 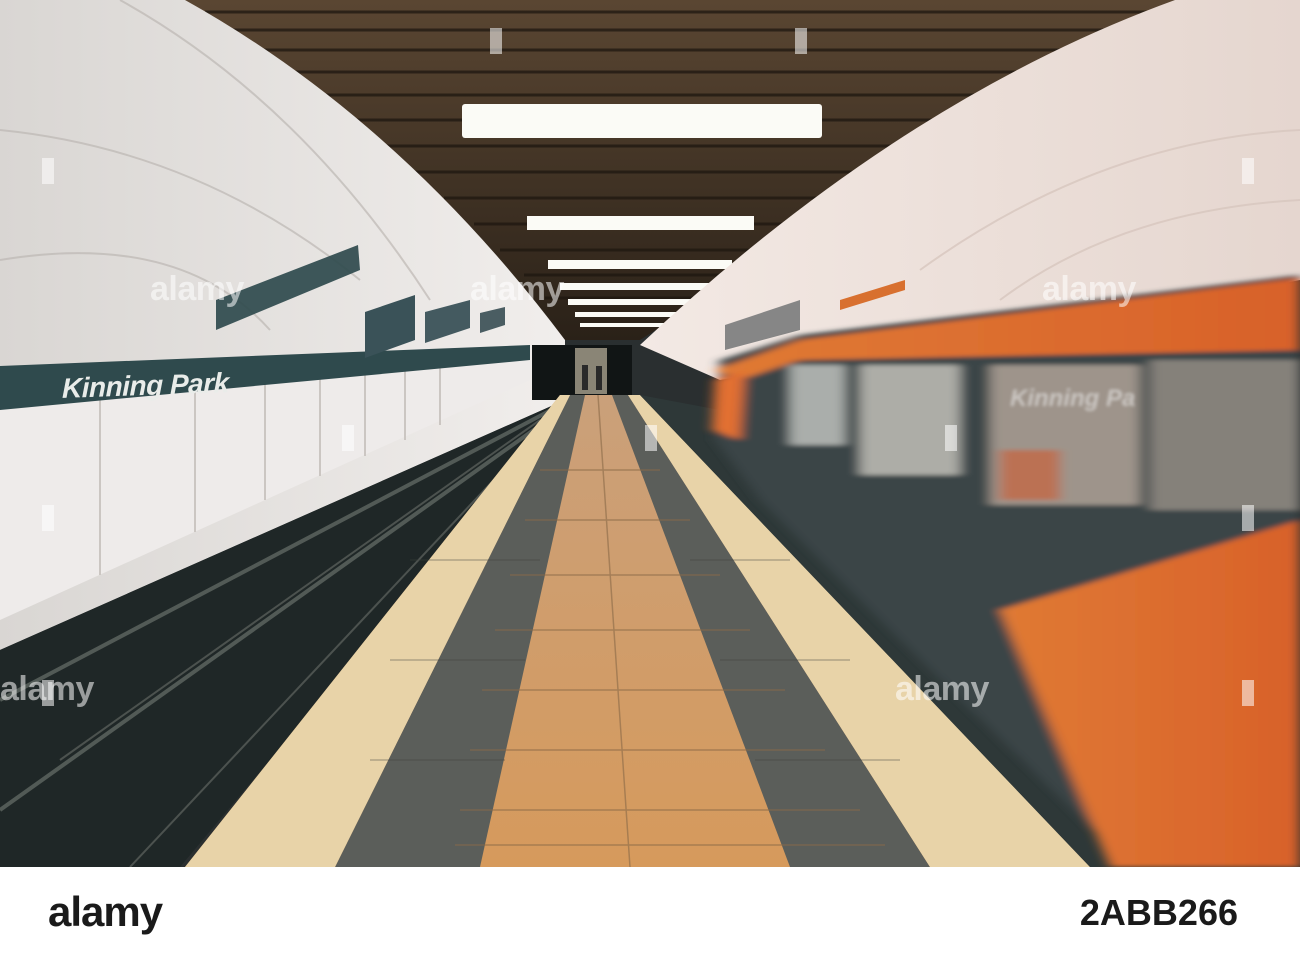 What do you see at coordinates (145, 385) in the screenshot?
I see `station-name-sign: Kinning Park` at bounding box center [145, 385].